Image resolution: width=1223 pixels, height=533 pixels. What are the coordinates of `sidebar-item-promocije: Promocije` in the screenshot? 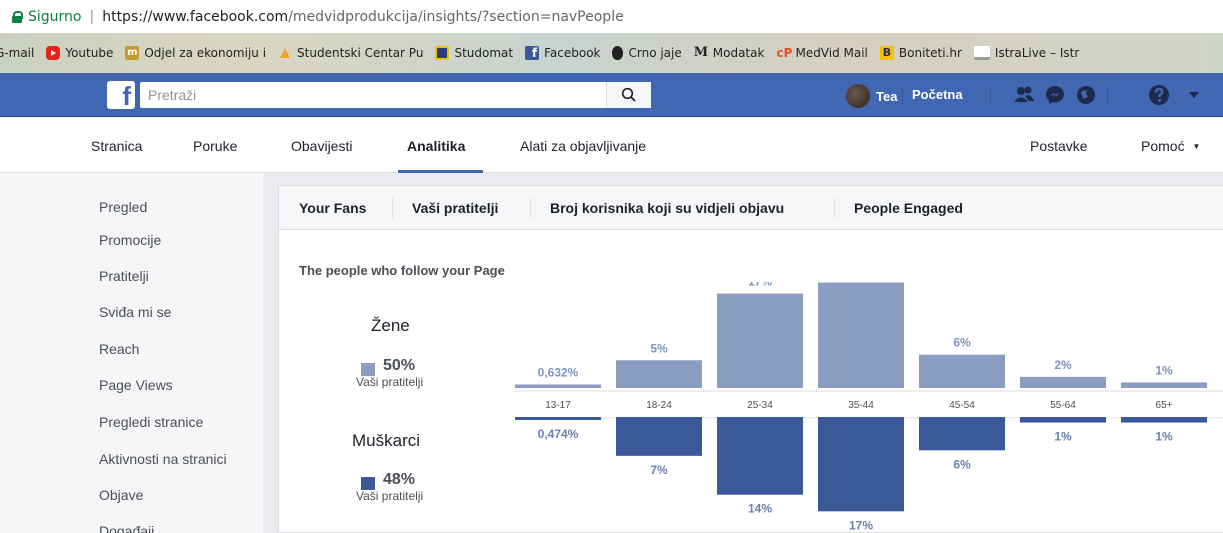 It's located at (130, 240).